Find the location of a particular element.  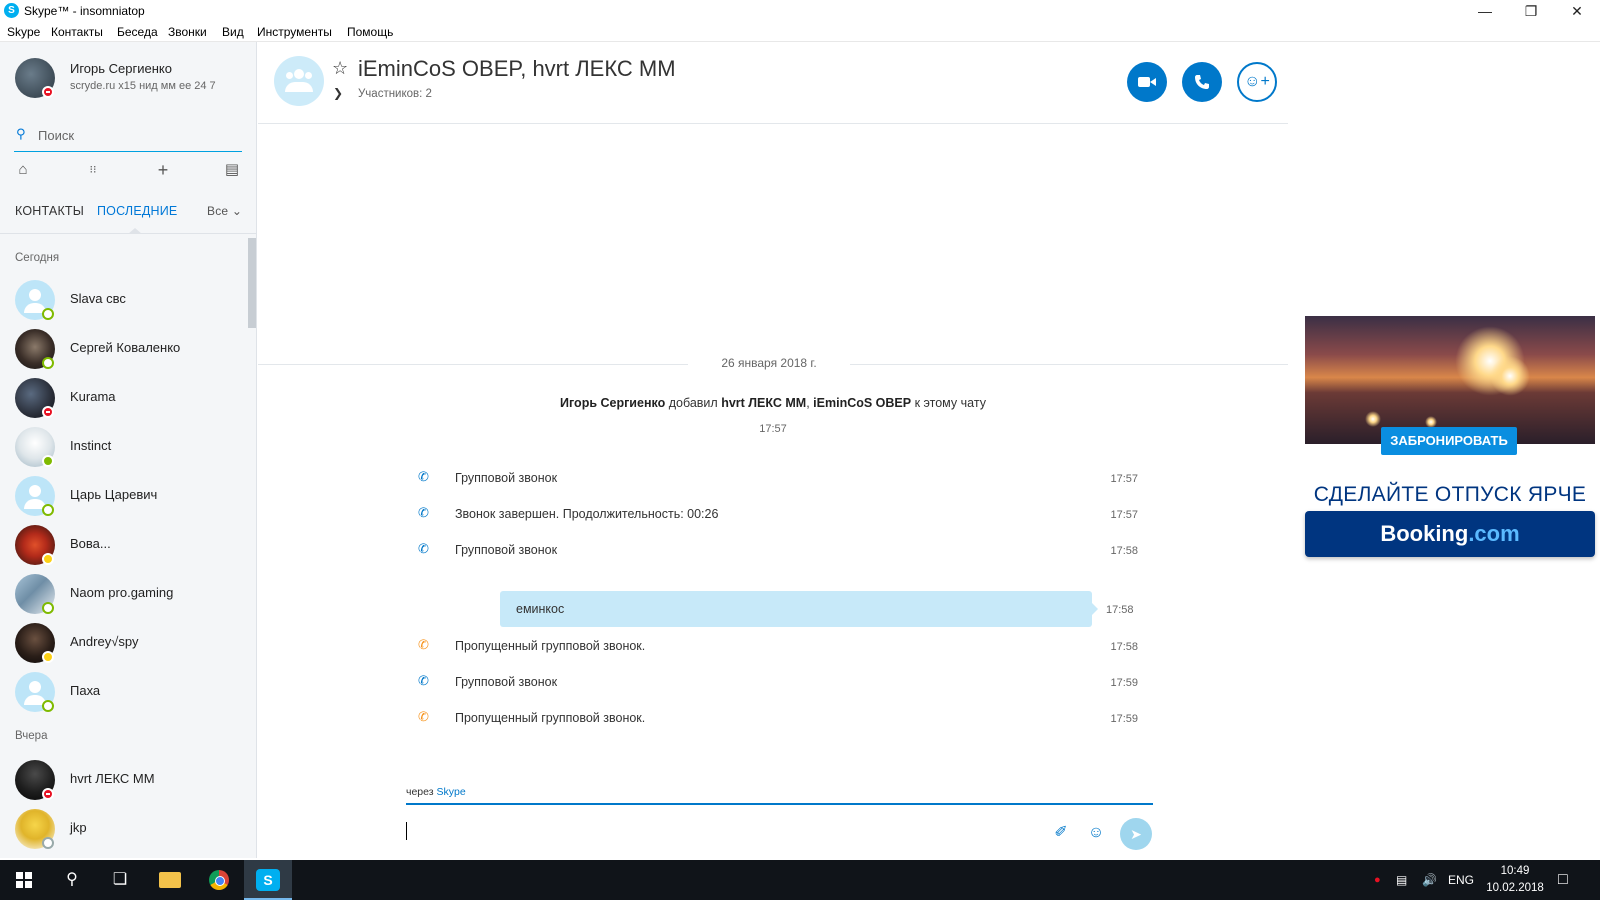

group-avatar-icon is located at coordinates (299, 81).